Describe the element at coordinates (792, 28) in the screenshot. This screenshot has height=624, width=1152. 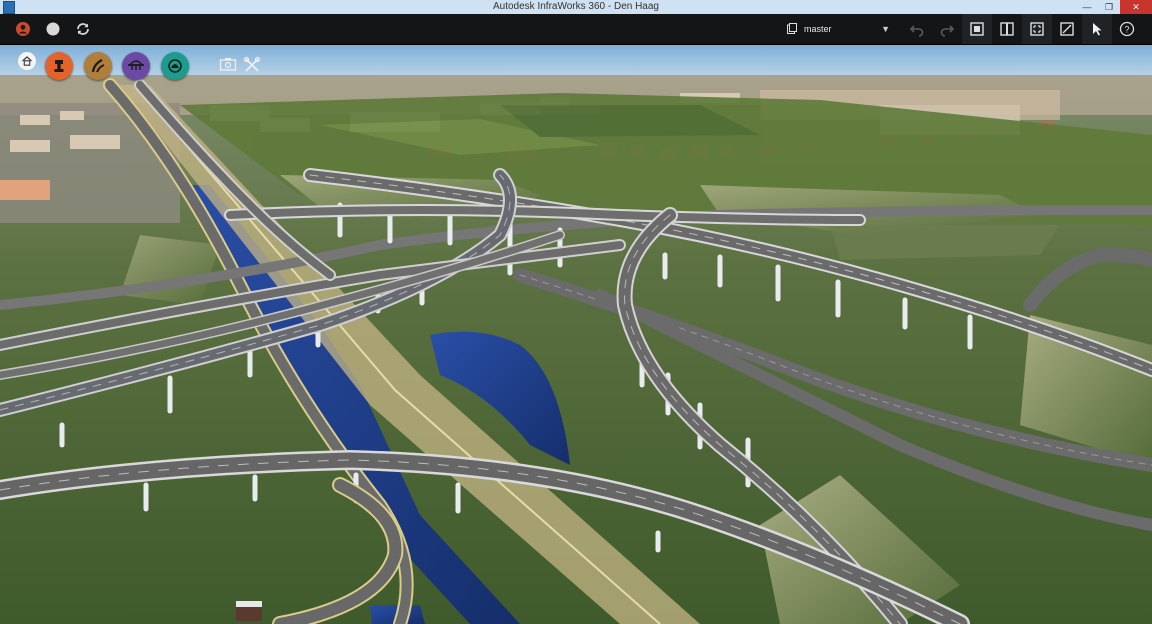
I see `branch-icon` at that location.